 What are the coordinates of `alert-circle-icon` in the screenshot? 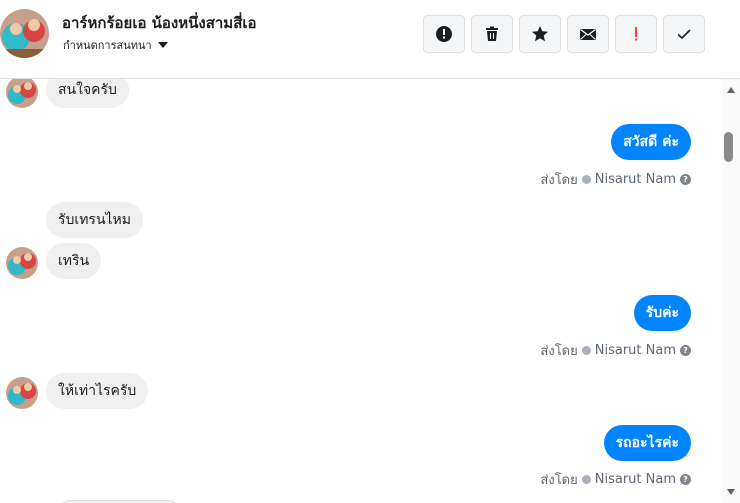 It's located at (444, 34).